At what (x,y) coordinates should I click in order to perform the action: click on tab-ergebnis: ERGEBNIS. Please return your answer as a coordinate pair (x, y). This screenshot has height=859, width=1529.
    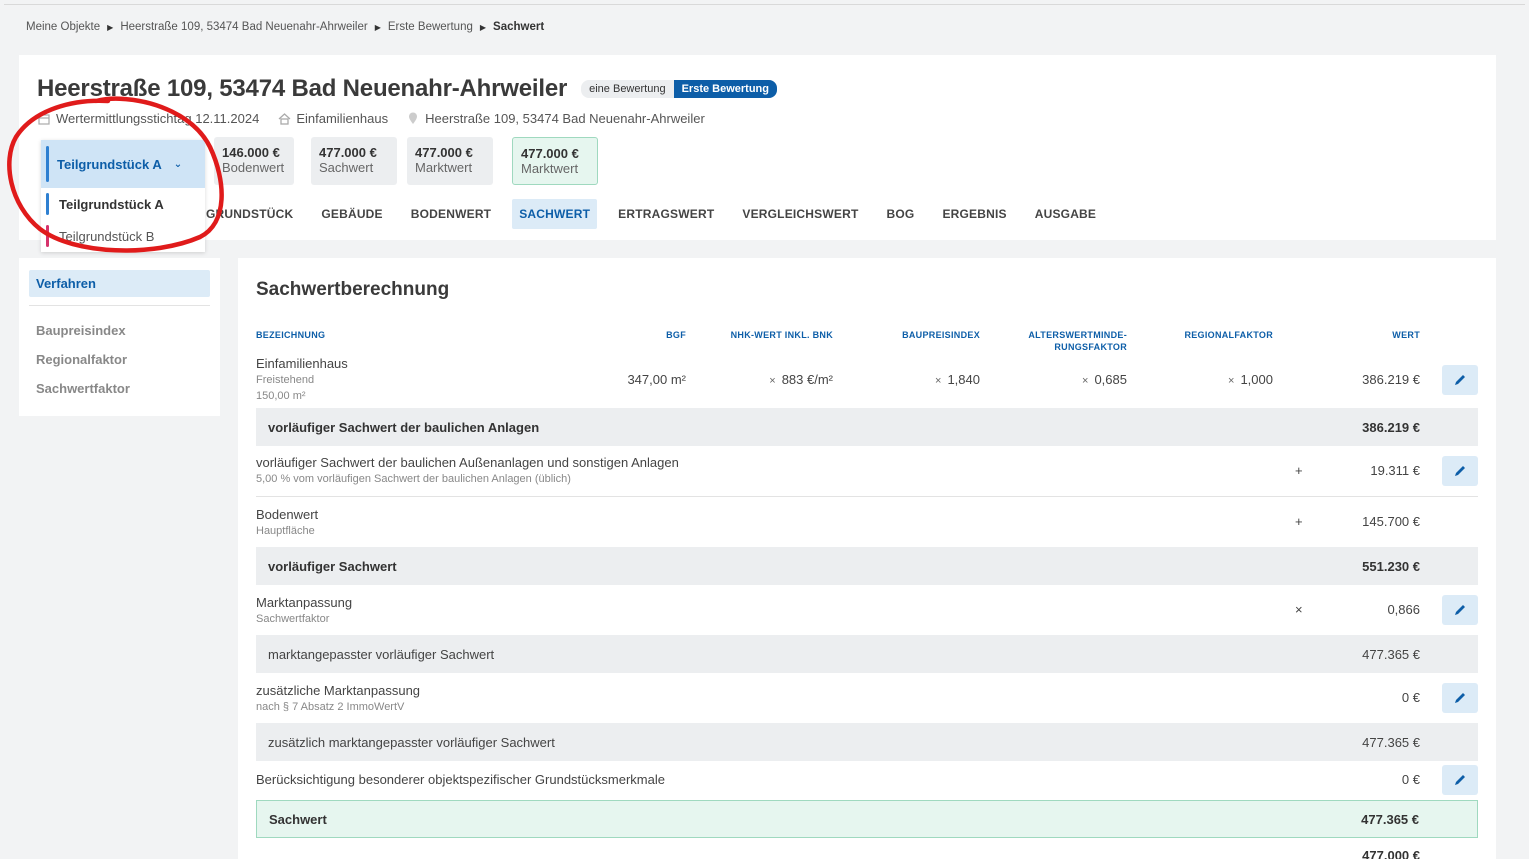
    Looking at the image, I should click on (974, 214).